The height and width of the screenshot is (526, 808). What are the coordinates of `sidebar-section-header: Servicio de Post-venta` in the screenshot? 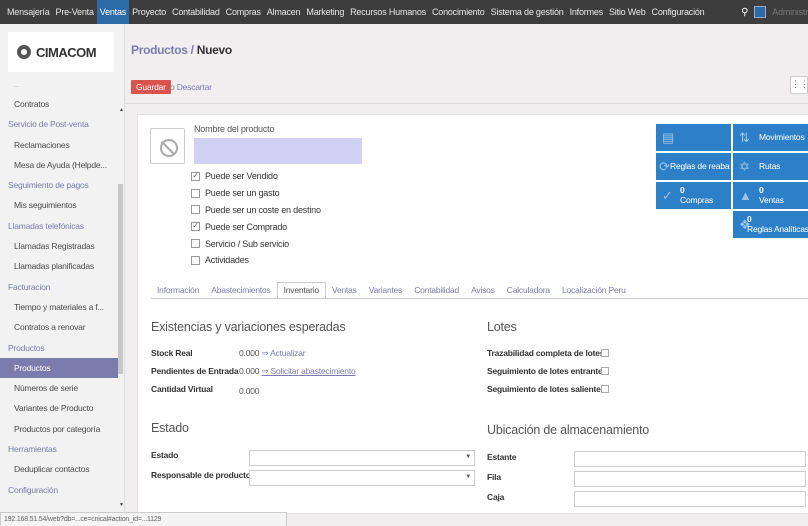 It's located at (59, 124).